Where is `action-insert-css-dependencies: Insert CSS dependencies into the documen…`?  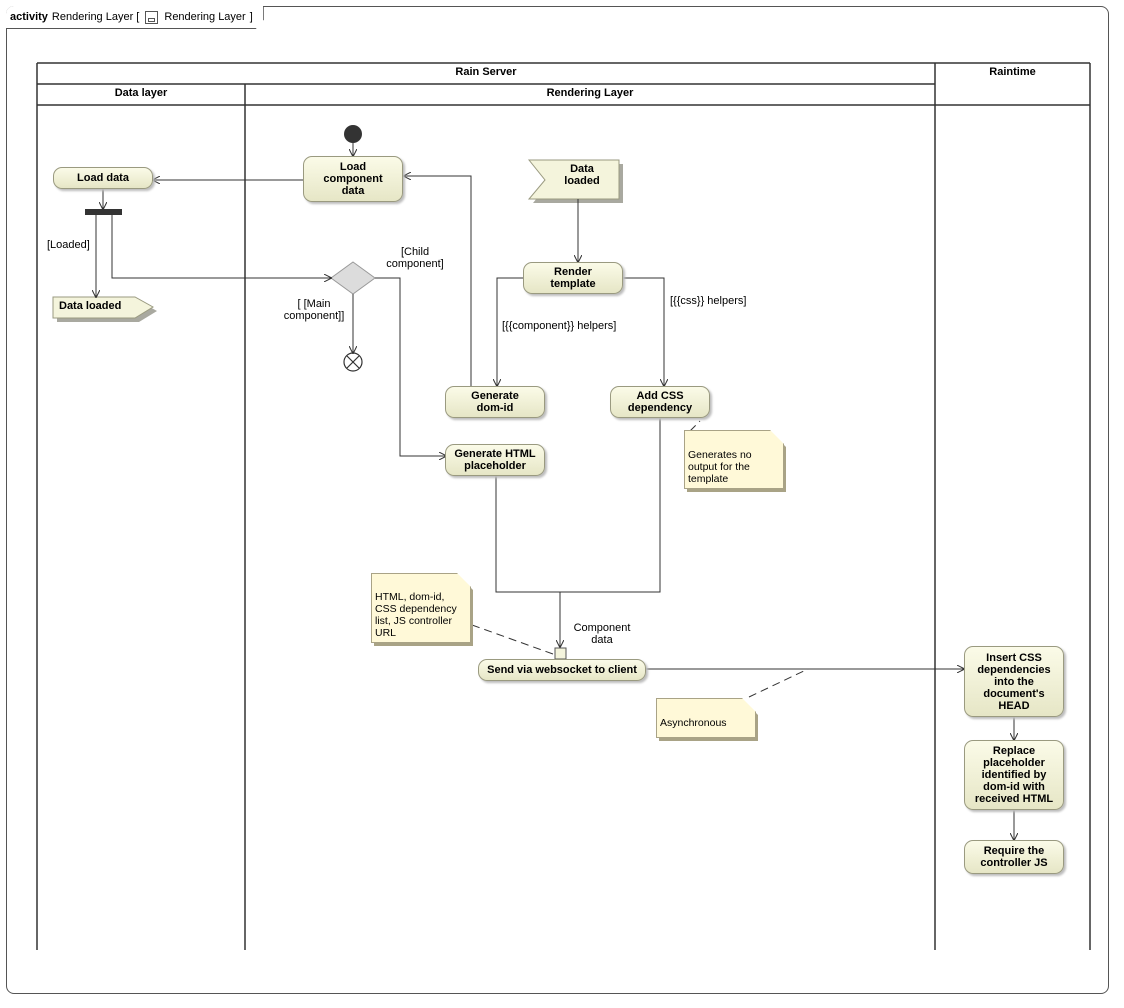 action-insert-css-dependencies: Insert CSS dependencies into the documen… is located at coordinates (1014, 681).